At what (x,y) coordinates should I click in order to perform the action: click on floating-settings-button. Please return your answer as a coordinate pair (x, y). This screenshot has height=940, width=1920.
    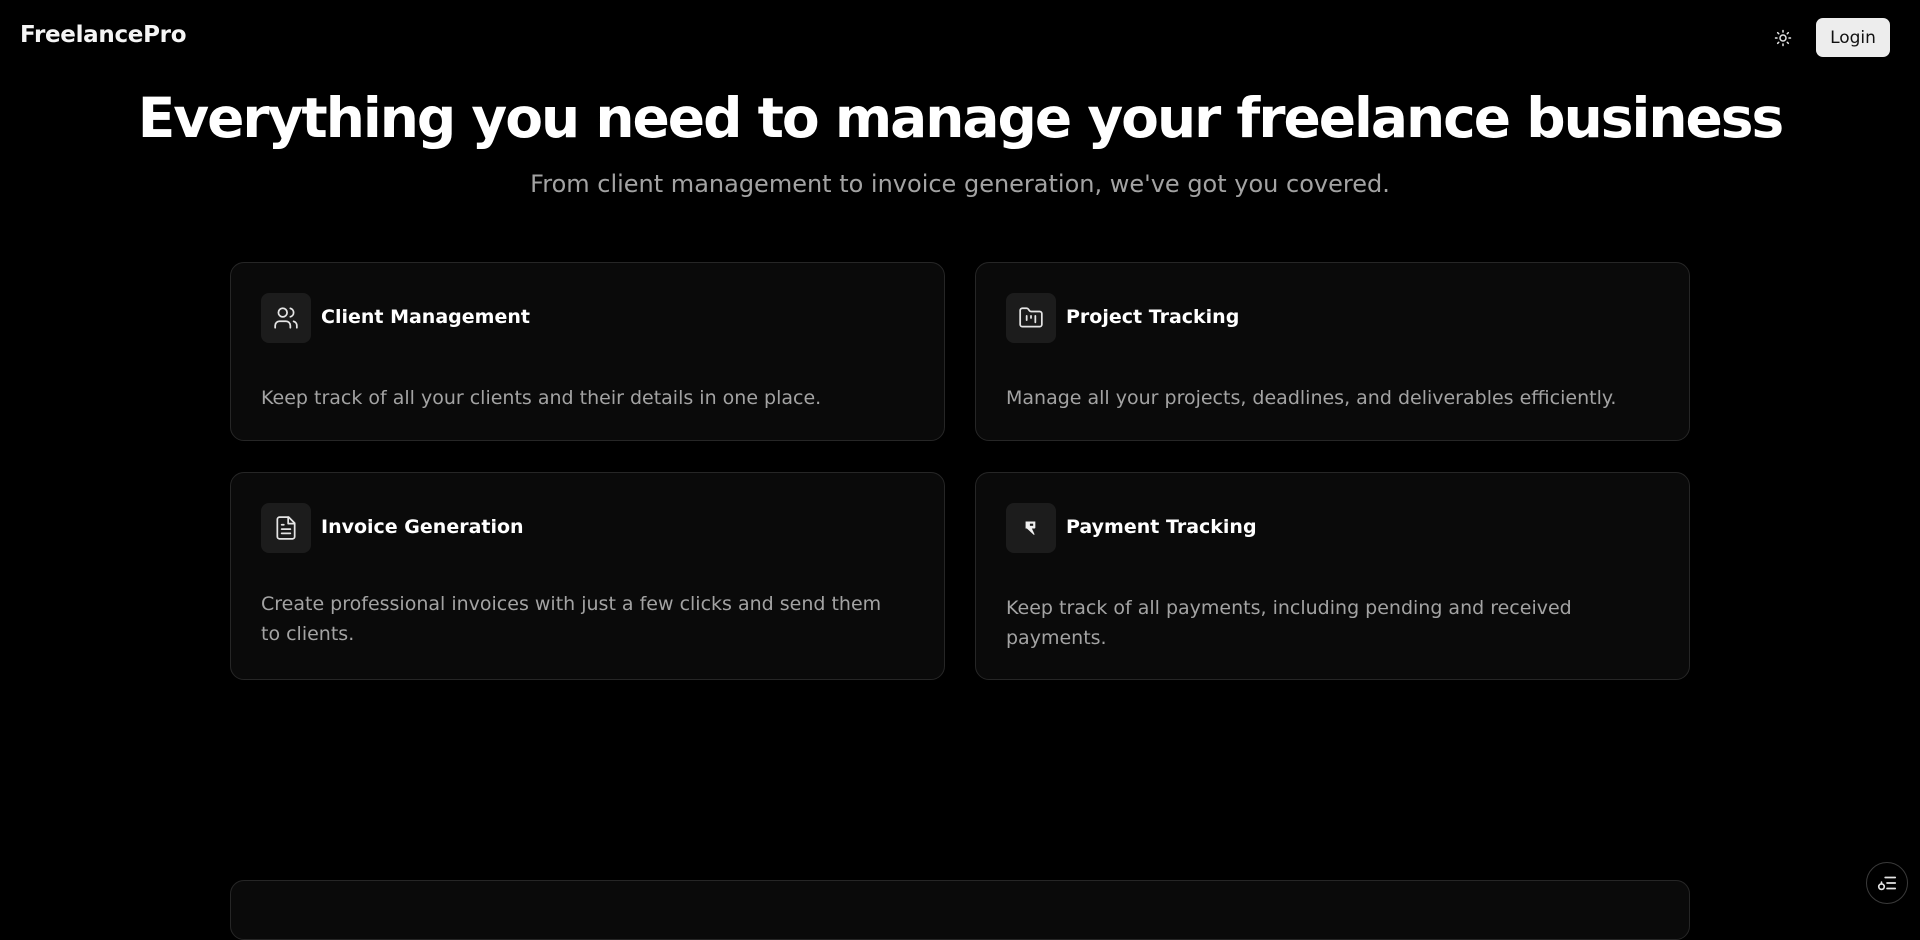
    Looking at the image, I should click on (1887, 883).